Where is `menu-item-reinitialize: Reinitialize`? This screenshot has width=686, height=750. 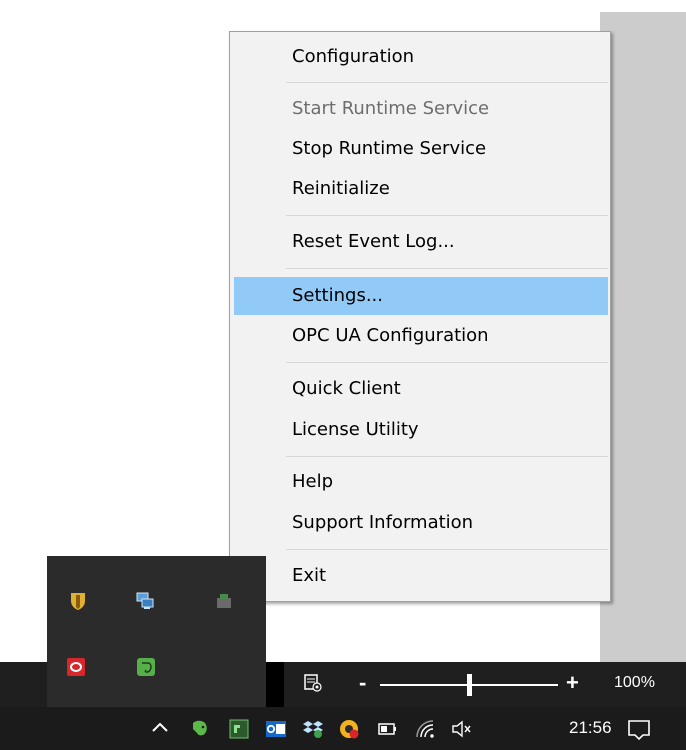 menu-item-reinitialize: Reinitialize is located at coordinates (421, 189).